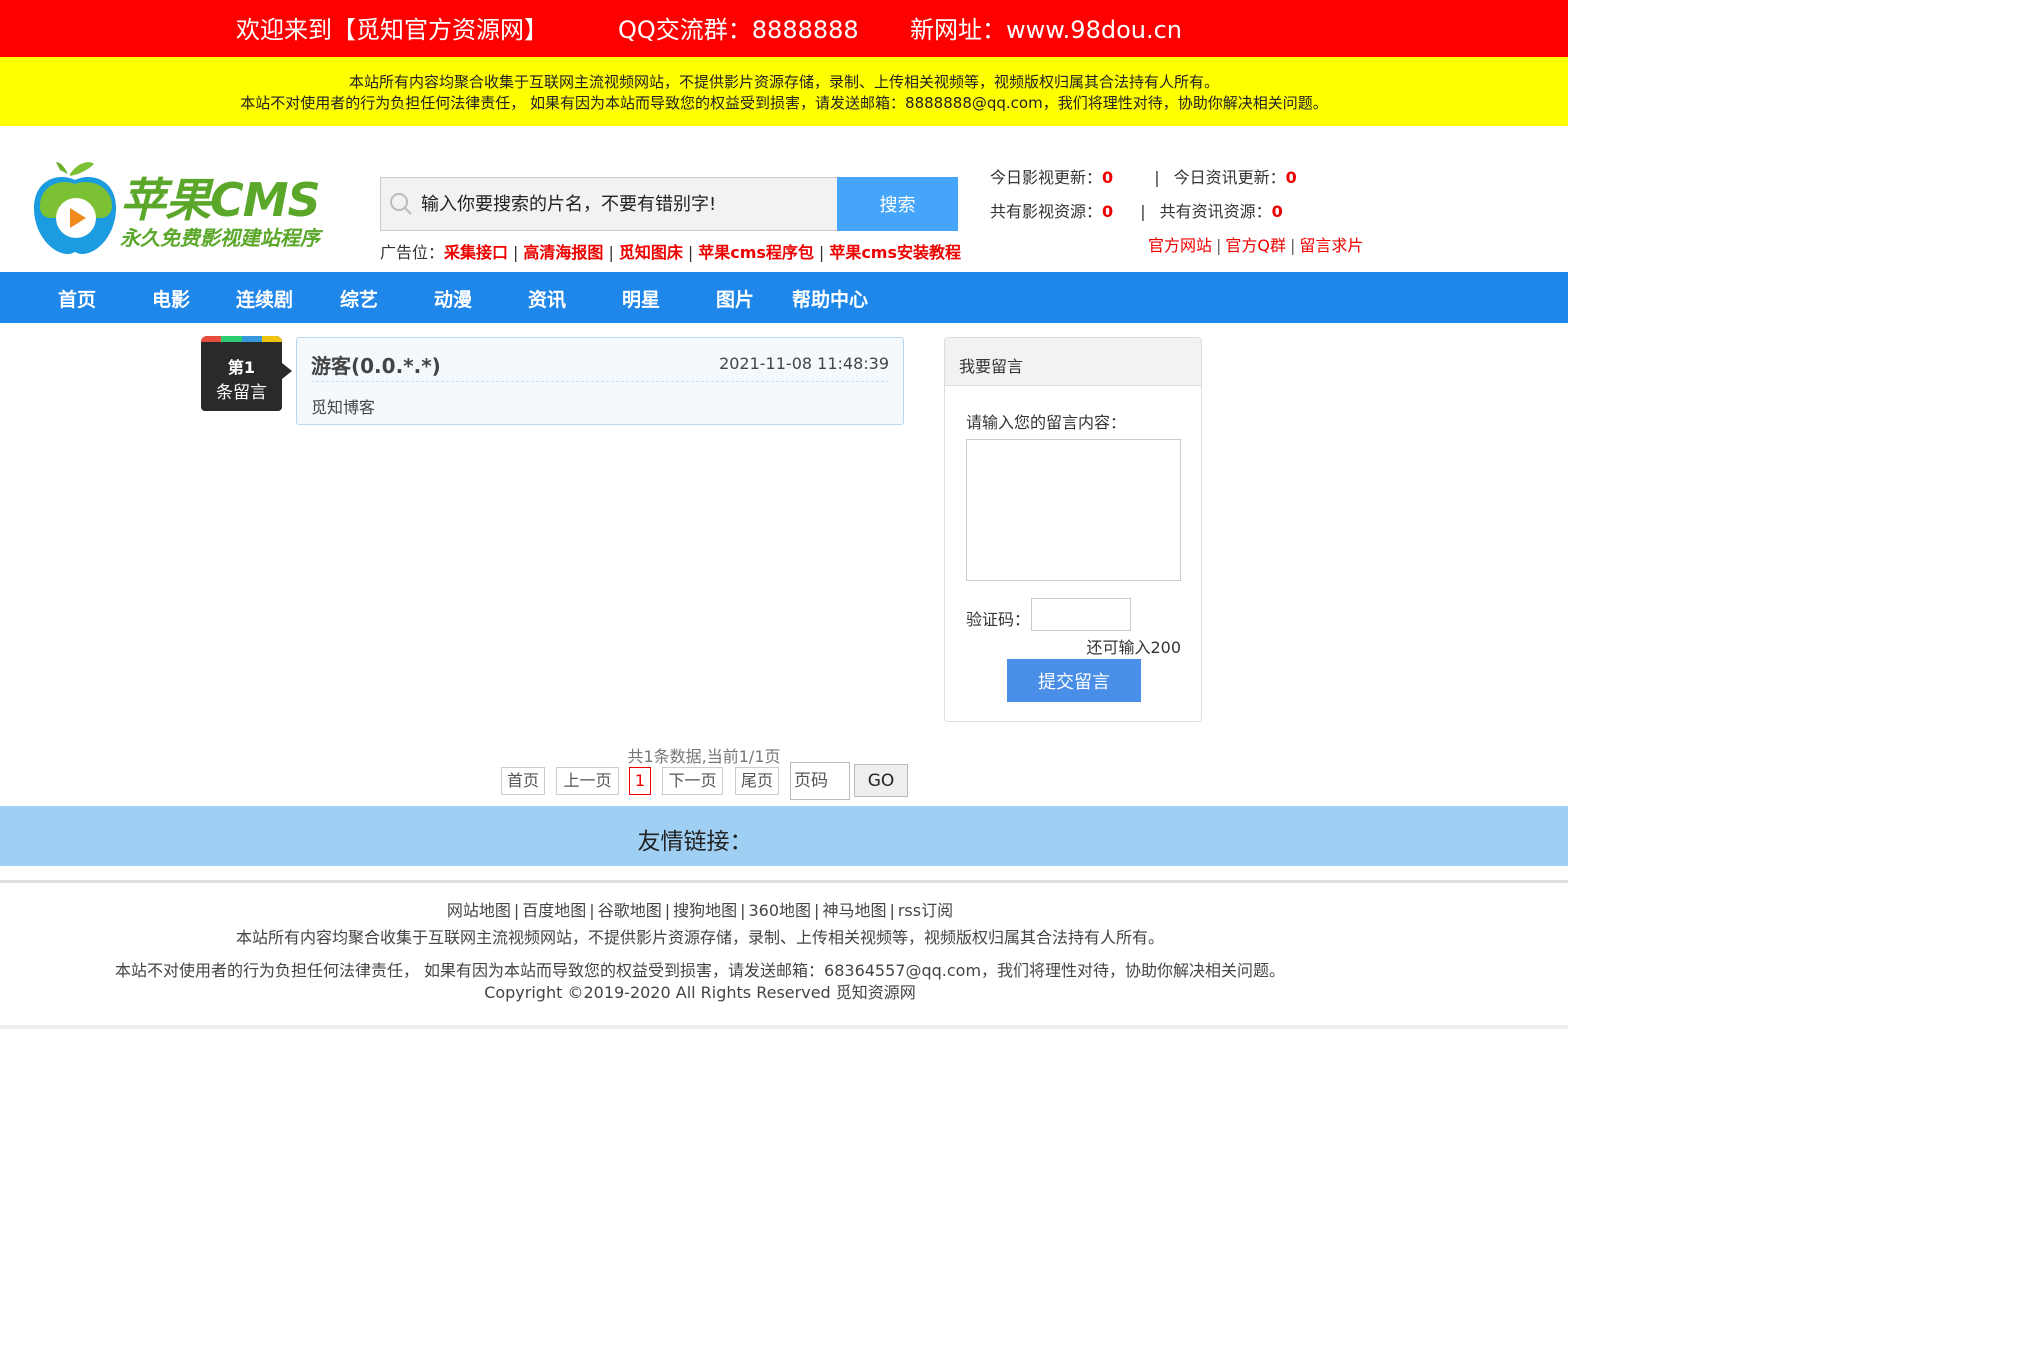 This screenshot has height=1345, width=2041. I want to click on nav-item-images: 图片, so click(735, 298).